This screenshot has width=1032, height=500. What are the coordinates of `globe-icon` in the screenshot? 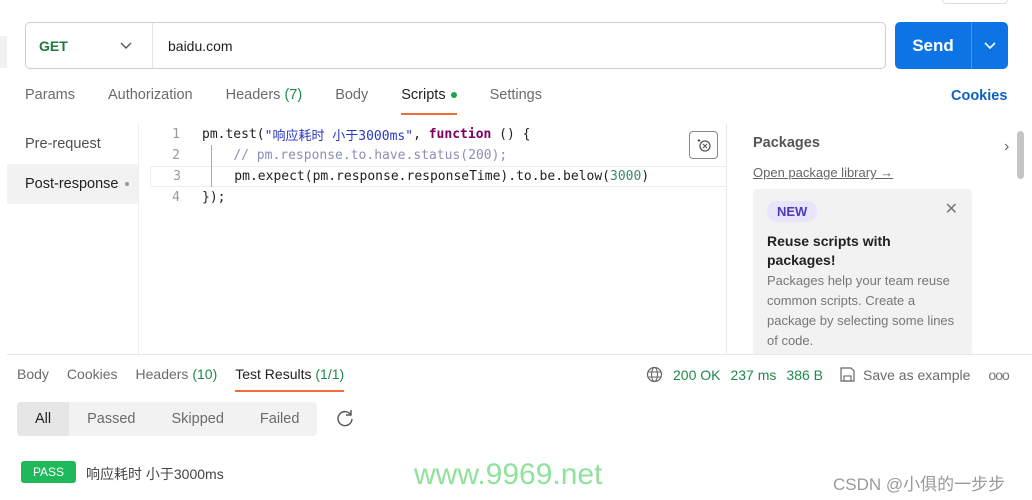 It's located at (654, 374).